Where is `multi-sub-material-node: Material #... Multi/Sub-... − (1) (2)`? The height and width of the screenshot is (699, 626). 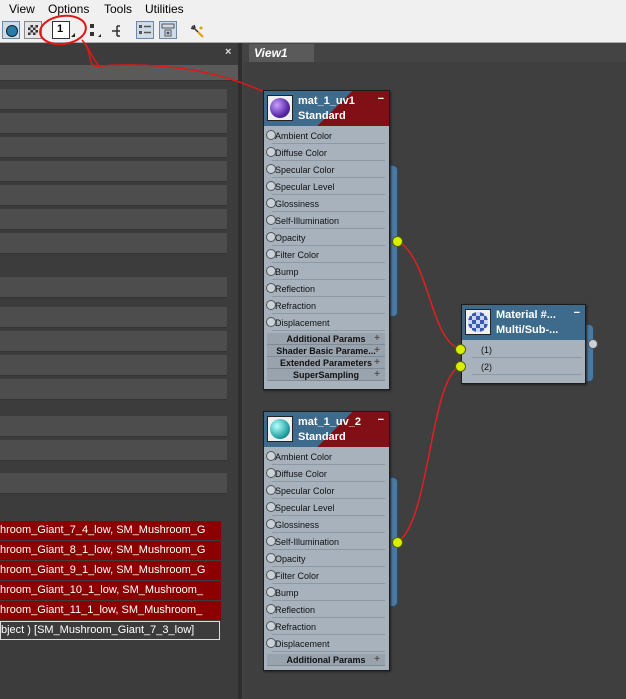 multi-sub-material-node: Material #... Multi/Sub-... − (1) (2) is located at coordinates (523, 344).